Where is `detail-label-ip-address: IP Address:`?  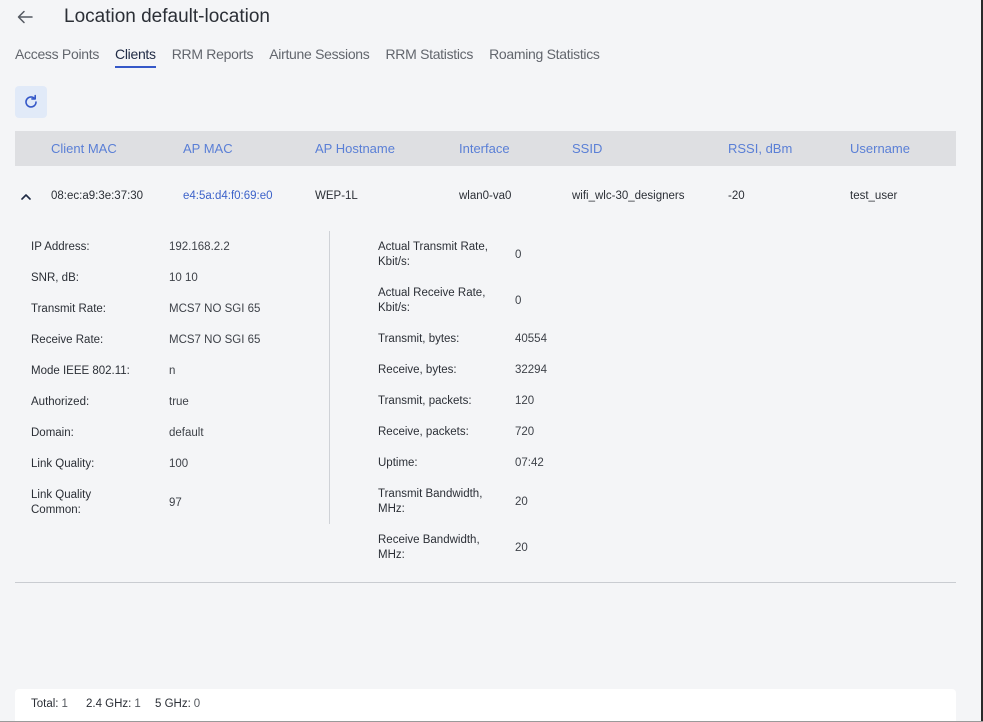 detail-label-ip-address: IP Address: is located at coordinates (60, 247).